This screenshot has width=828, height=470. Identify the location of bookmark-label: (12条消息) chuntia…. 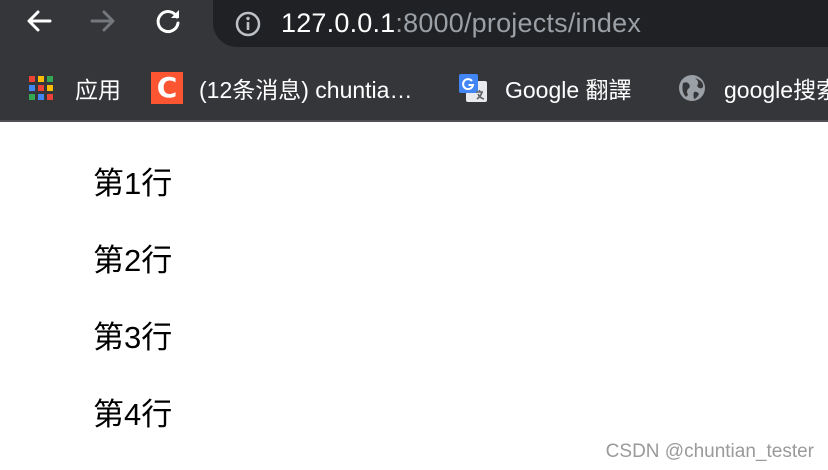
(306, 90).